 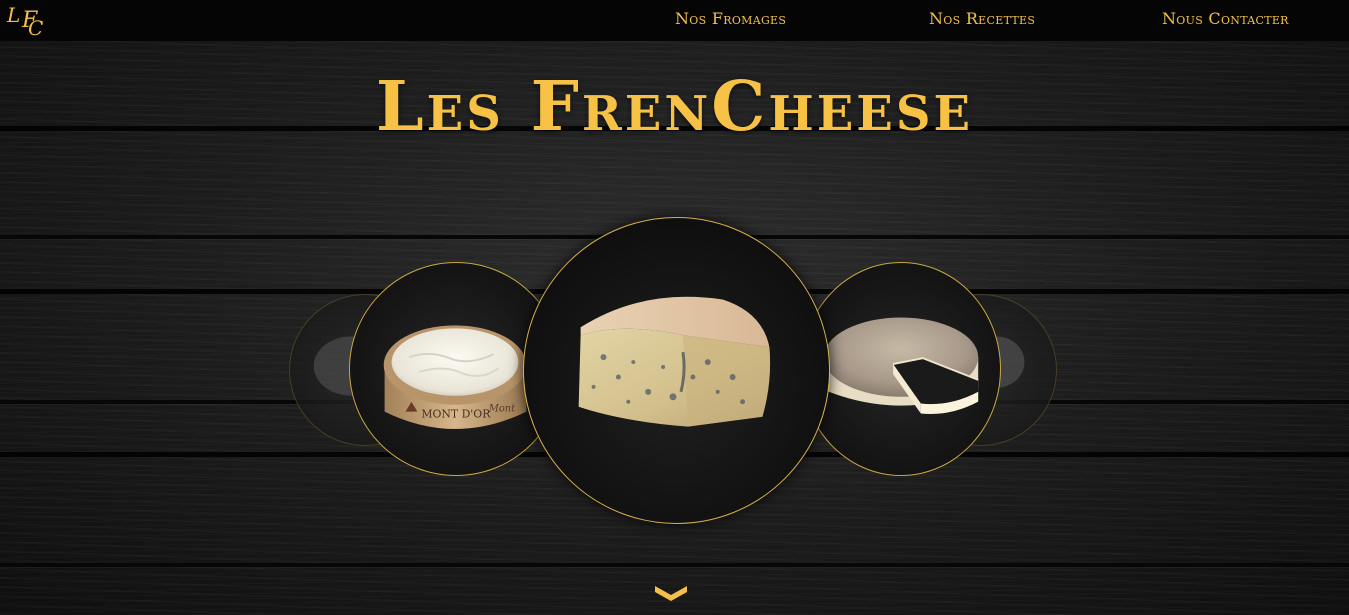 What do you see at coordinates (982, 18) in the screenshot?
I see `nav-link-recettes: Nos Recettes` at bounding box center [982, 18].